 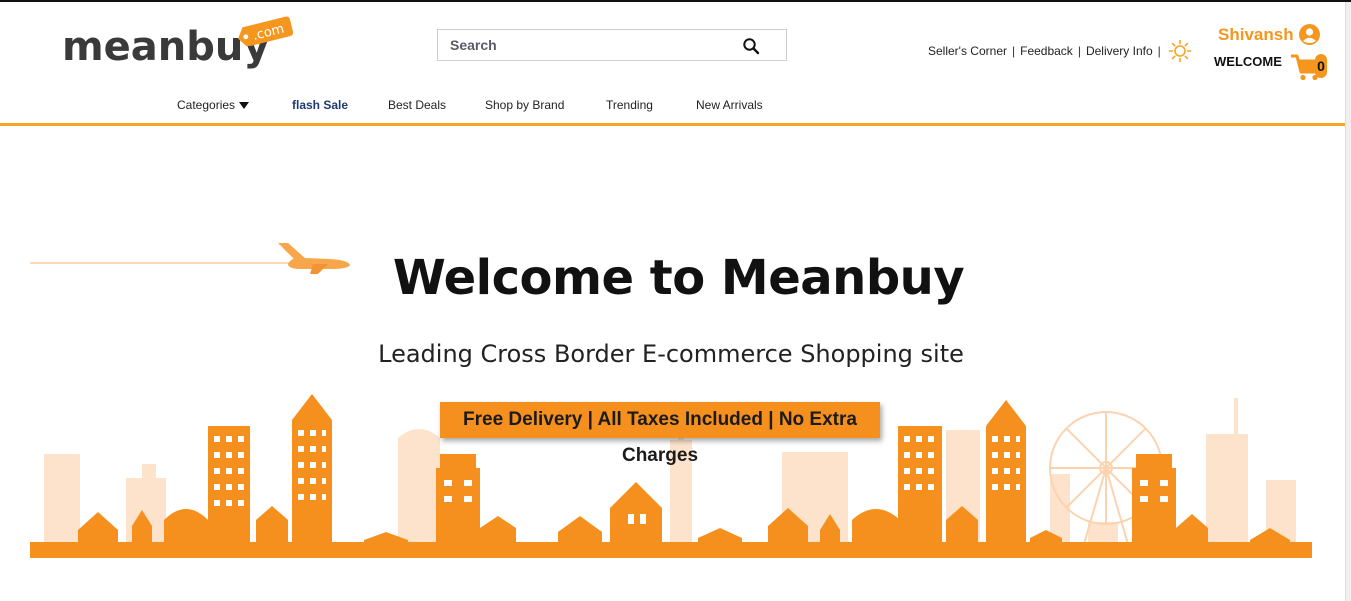 What do you see at coordinates (244, 106) in the screenshot?
I see `caret-down-icon` at bounding box center [244, 106].